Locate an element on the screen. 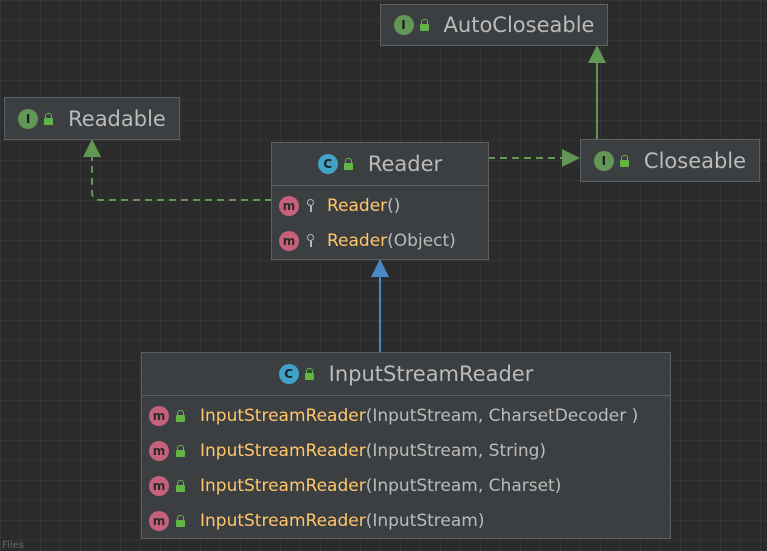 This screenshot has height=551, width=767. node-header: I Readable is located at coordinates (92, 118).